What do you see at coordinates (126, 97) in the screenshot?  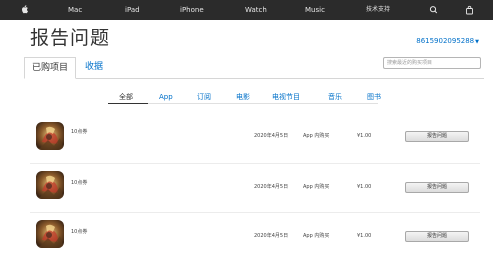 I see `filter-all: 全部` at bounding box center [126, 97].